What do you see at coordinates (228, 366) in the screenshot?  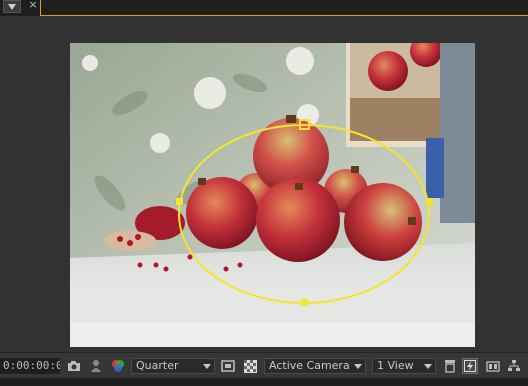 I see `region-of-interest-icon` at bounding box center [228, 366].